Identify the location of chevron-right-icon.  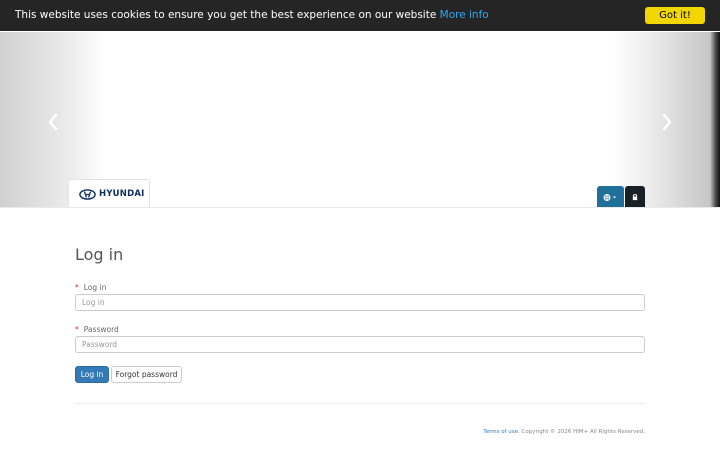
(667, 122).